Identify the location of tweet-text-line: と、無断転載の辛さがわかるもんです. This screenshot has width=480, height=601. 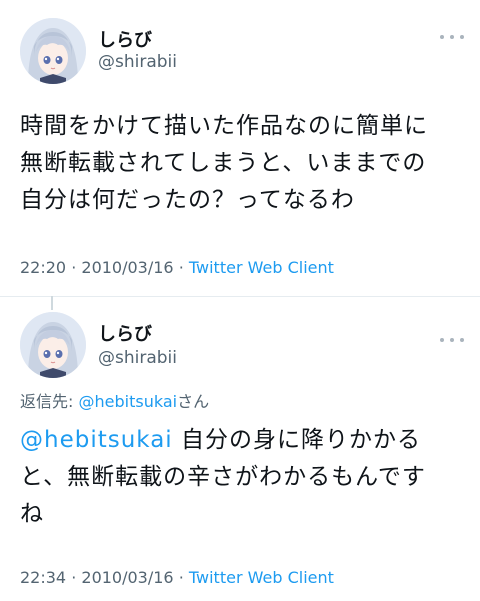
(223, 477).